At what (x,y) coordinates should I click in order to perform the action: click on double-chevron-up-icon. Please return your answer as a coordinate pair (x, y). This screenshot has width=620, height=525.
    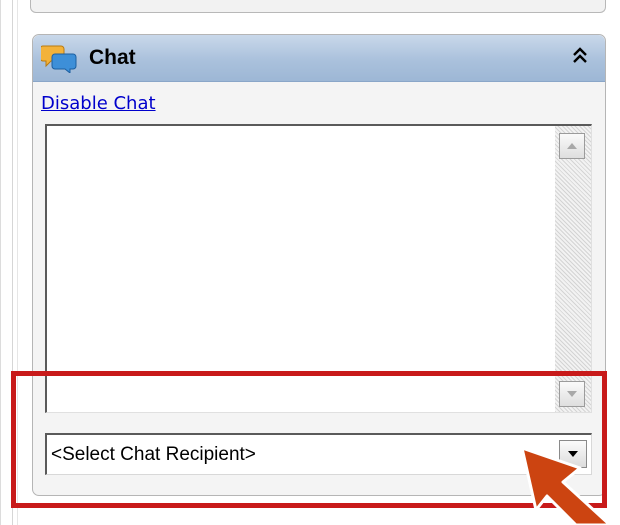
    Looking at the image, I should click on (580, 56).